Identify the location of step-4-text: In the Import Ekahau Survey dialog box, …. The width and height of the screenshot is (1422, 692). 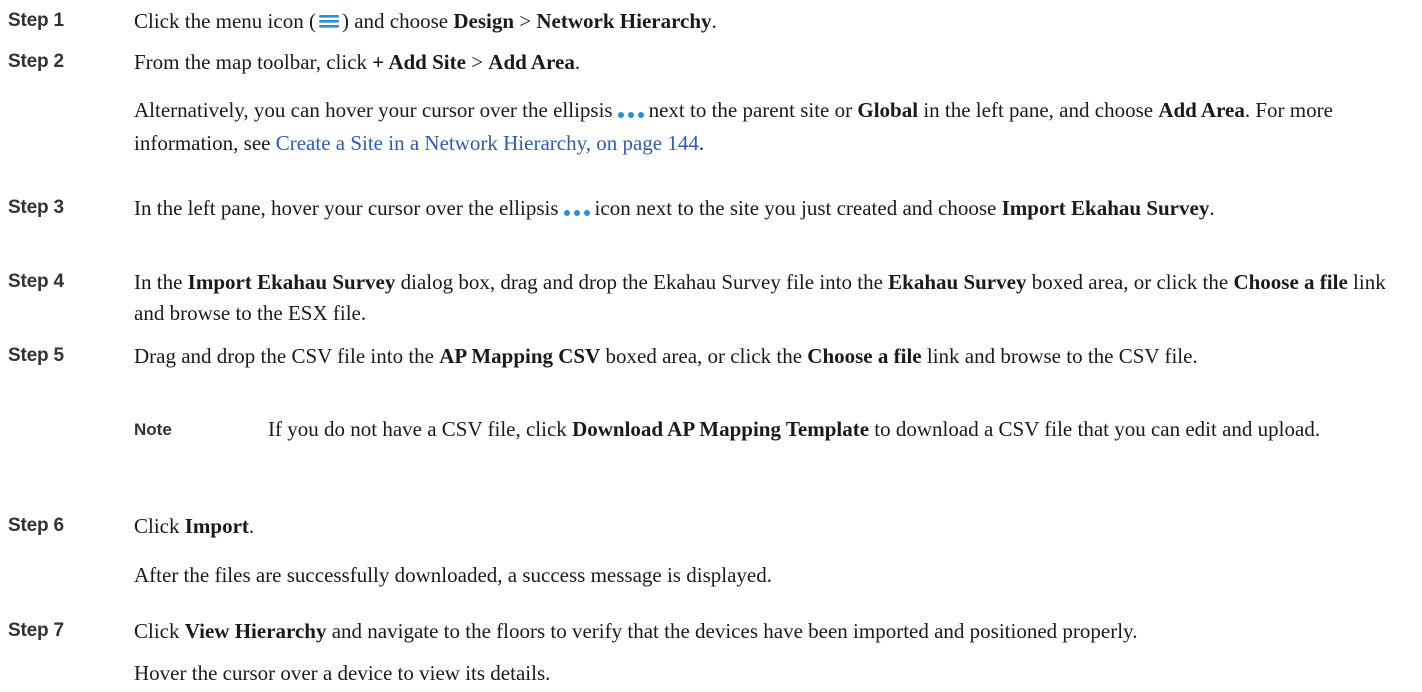
(760, 297).